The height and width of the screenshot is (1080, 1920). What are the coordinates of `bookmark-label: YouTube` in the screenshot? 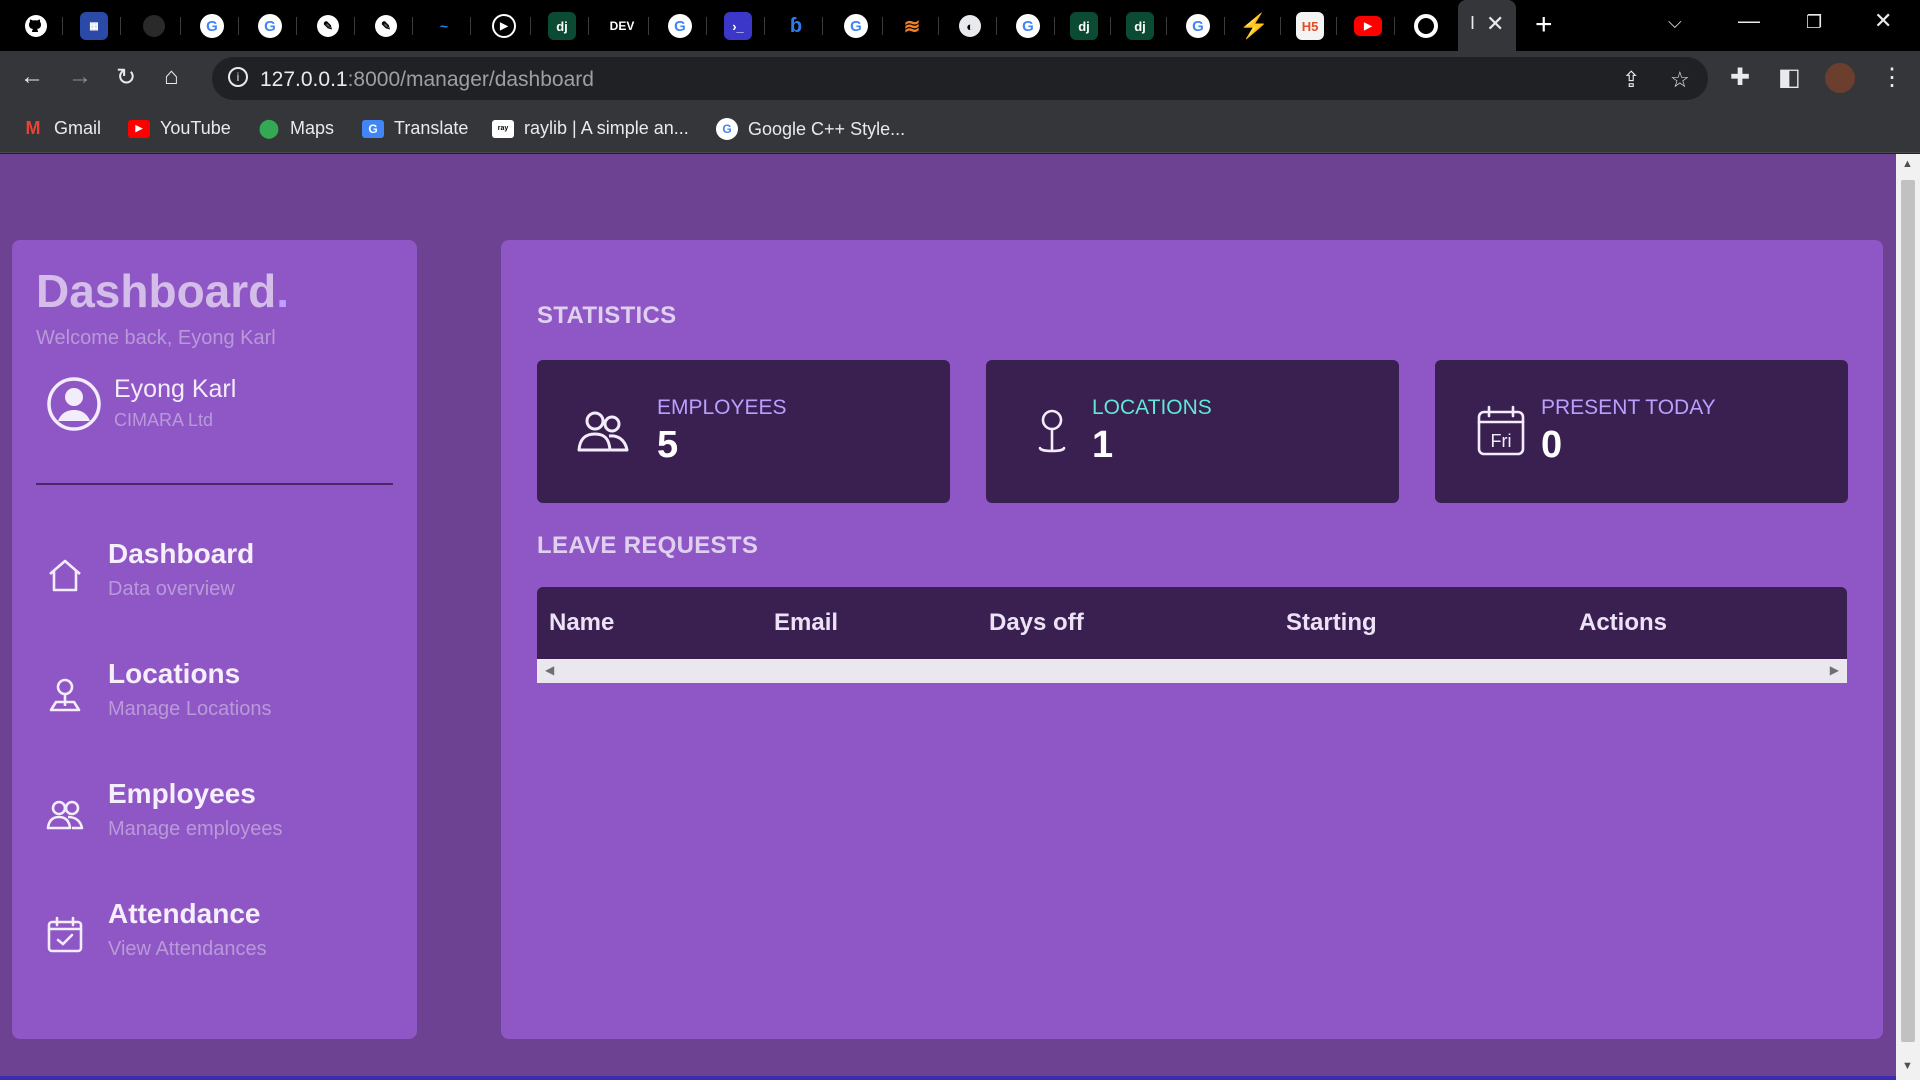 It's located at (195, 128).